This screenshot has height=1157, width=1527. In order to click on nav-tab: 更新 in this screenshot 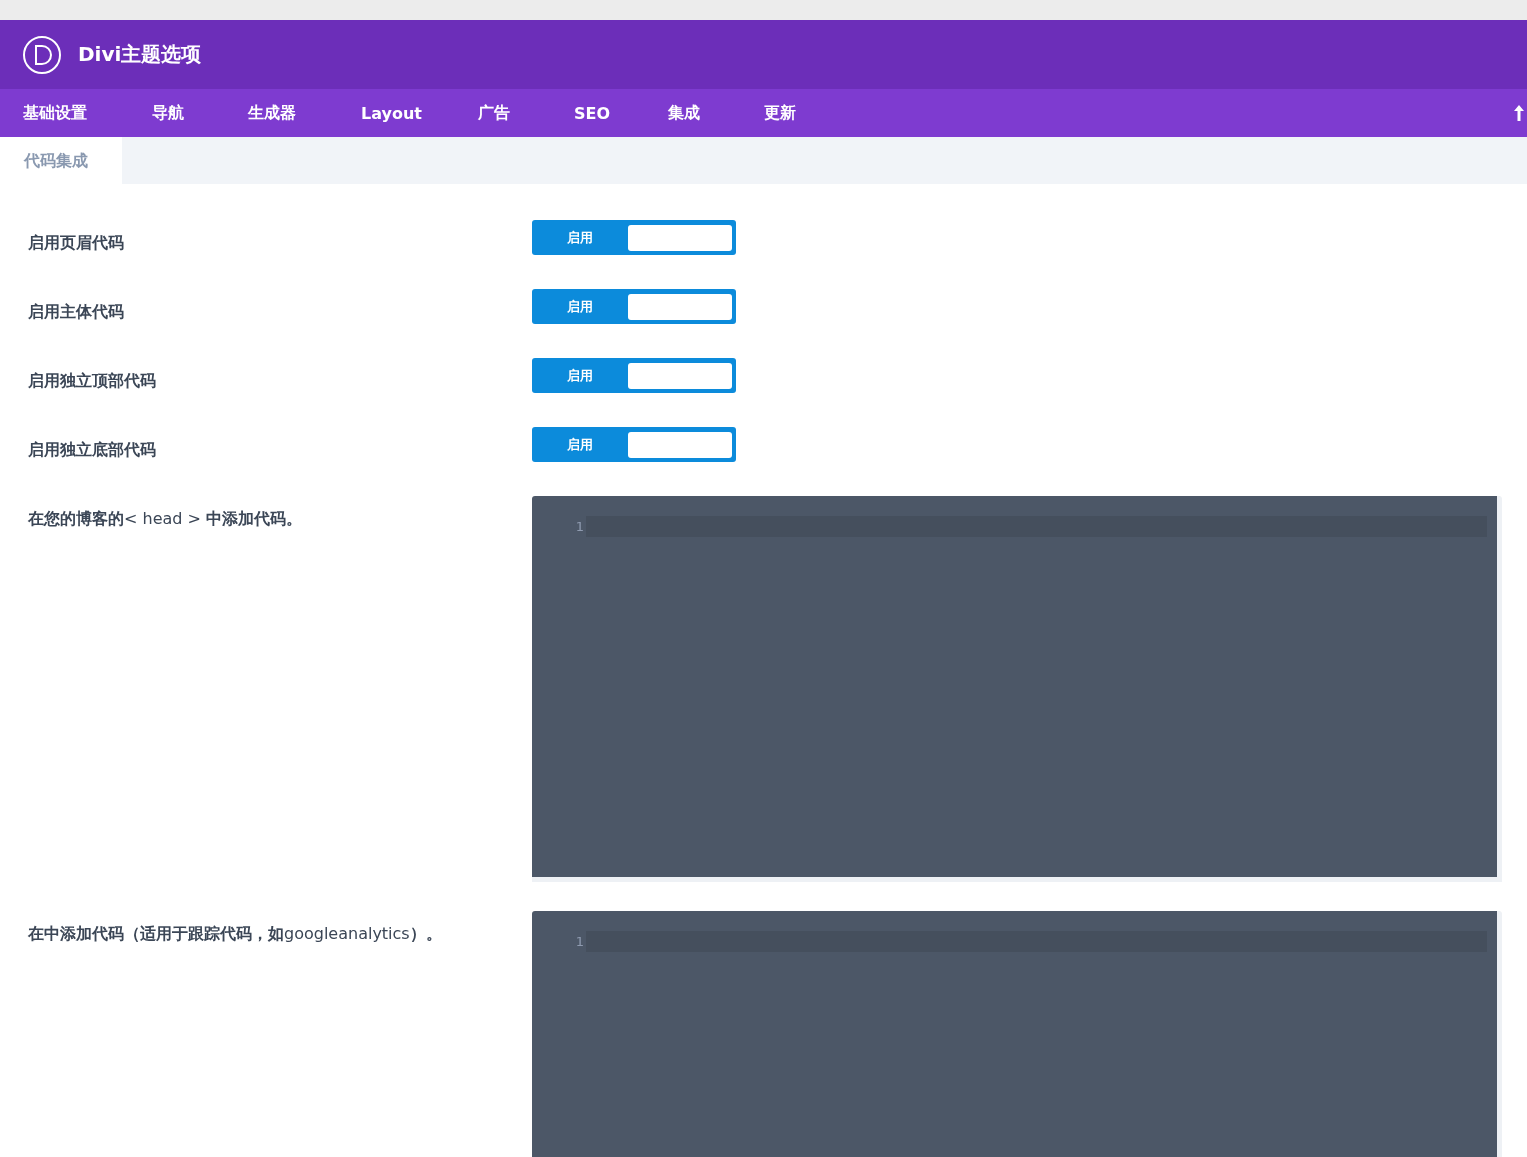, I will do `click(780, 113)`.